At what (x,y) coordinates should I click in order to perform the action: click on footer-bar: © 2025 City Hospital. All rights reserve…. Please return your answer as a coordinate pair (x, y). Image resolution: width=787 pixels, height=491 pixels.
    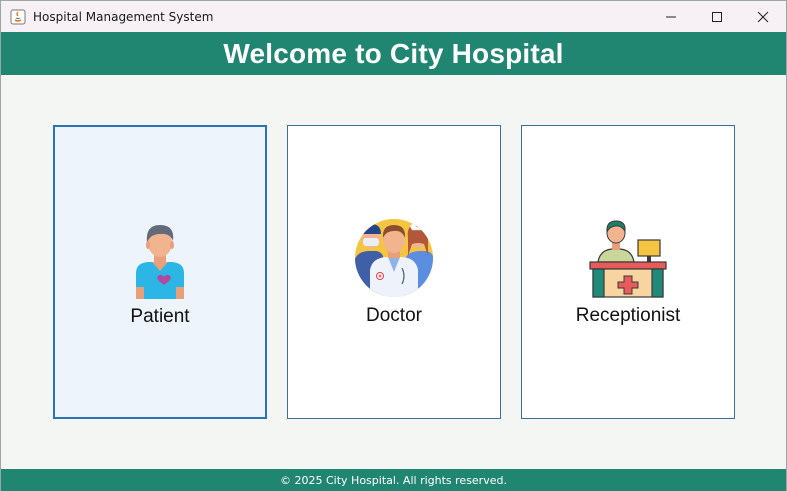
    Looking at the image, I should click on (393, 480).